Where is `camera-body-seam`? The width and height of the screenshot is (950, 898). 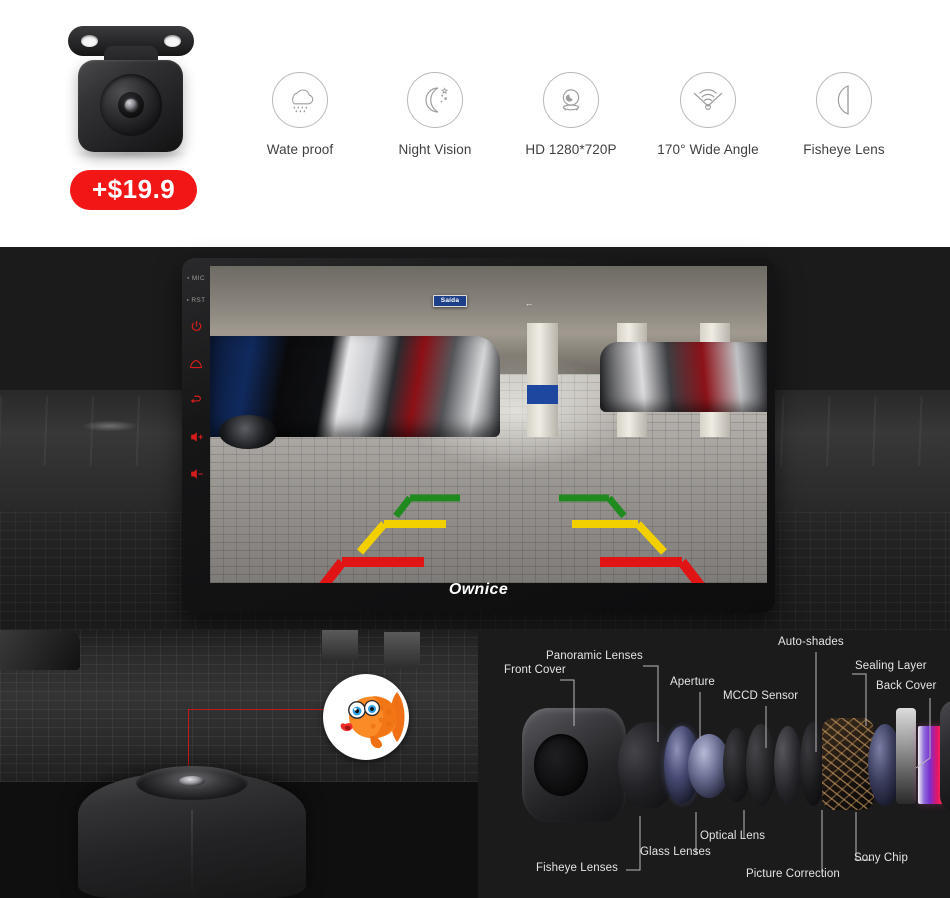 camera-body-seam is located at coordinates (192, 854).